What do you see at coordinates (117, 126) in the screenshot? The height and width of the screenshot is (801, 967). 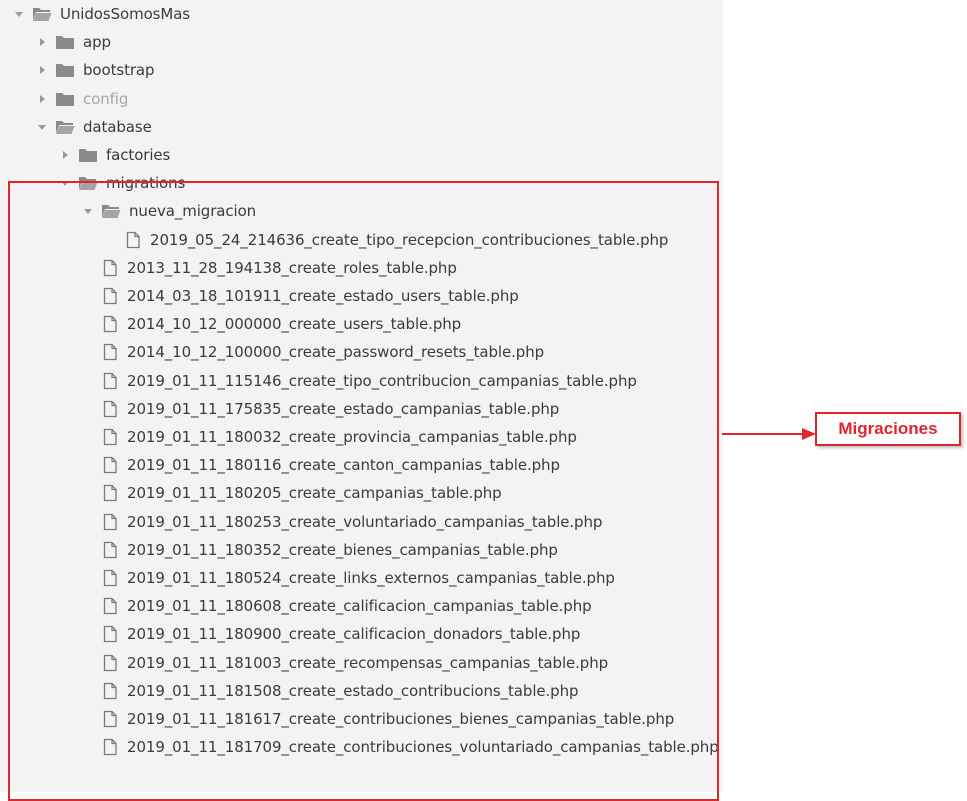 I see `folder-label: database` at bounding box center [117, 126].